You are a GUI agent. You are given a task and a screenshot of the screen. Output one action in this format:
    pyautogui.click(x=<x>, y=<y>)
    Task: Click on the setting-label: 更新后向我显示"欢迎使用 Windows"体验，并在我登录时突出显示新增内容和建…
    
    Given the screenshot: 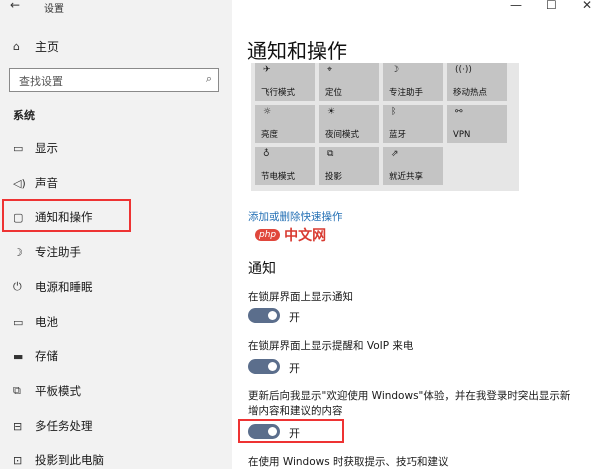 What is the action you would take?
    pyautogui.click(x=409, y=403)
    